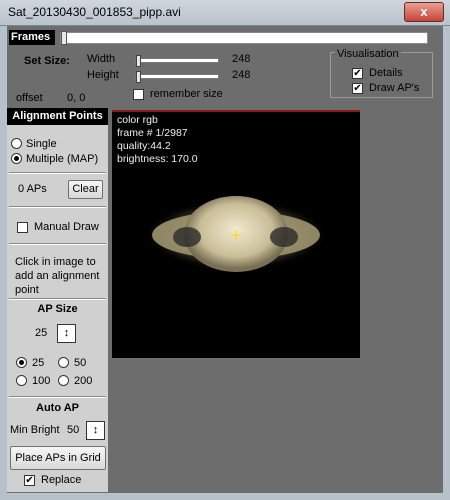  What do you see at coordinates (38, 363) in the screenshot?
I see `ap-size-option-25: 25` at bounding box center [38, 363].